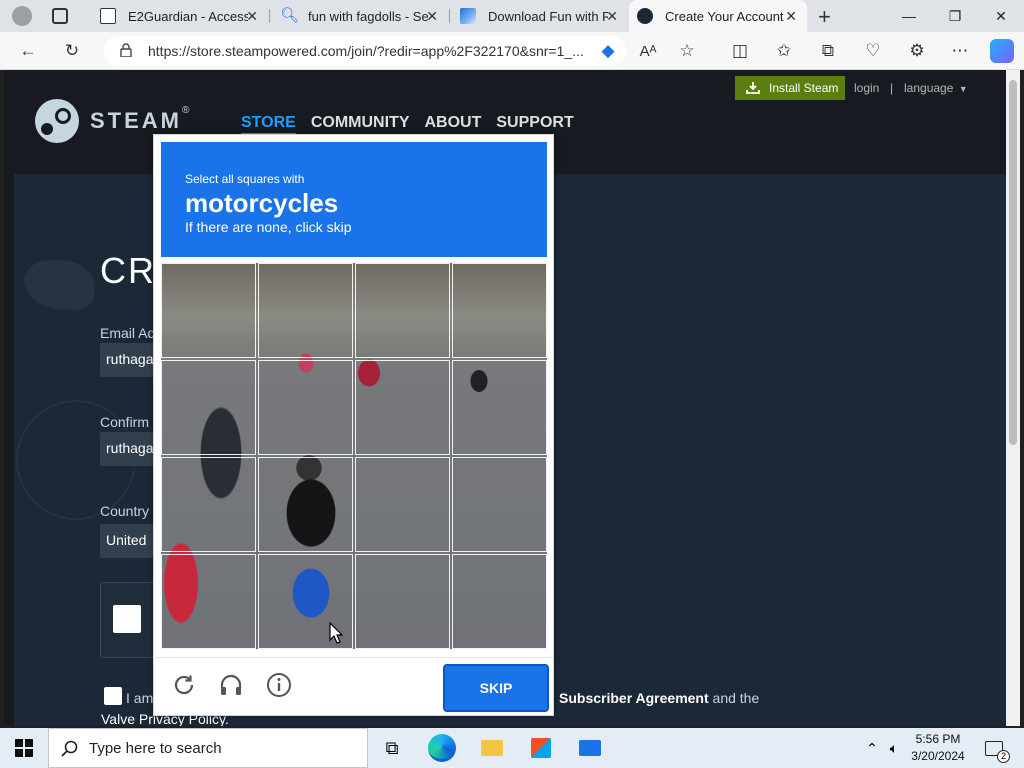 The image size is (1024, 768). What do you see at coordinates (687, 51) in the screenshot?
I see `favorite-star-icon: ☆` at bounding box center [687, 51].